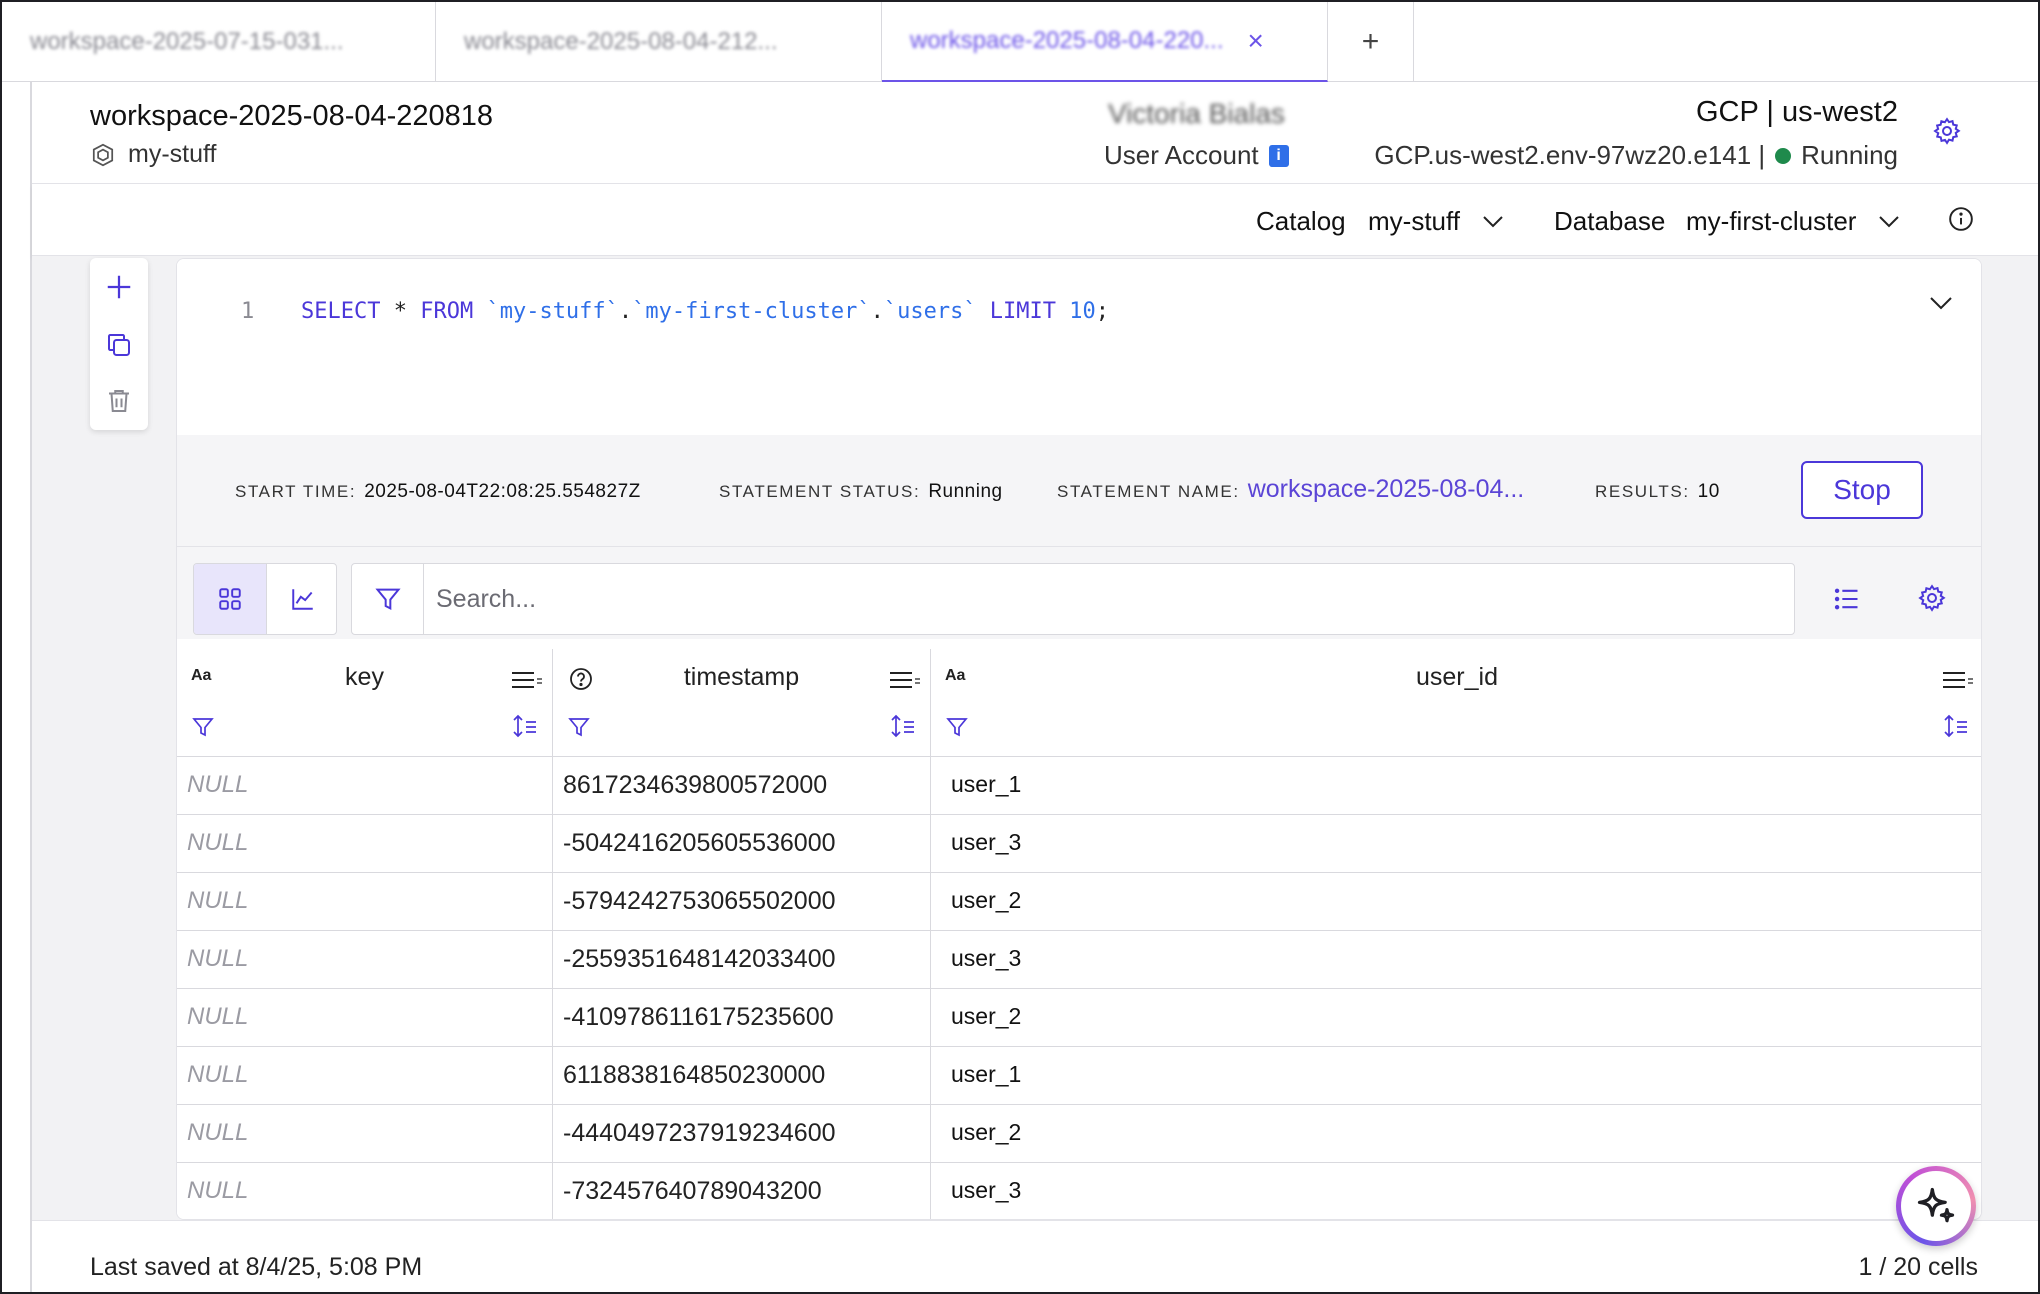 This screenshot has height=1294, width=2040. Describe the element at coordinates (742, 1134) in the screenshot. I see `cell-timestamp: -4440497237919234600` at that location.